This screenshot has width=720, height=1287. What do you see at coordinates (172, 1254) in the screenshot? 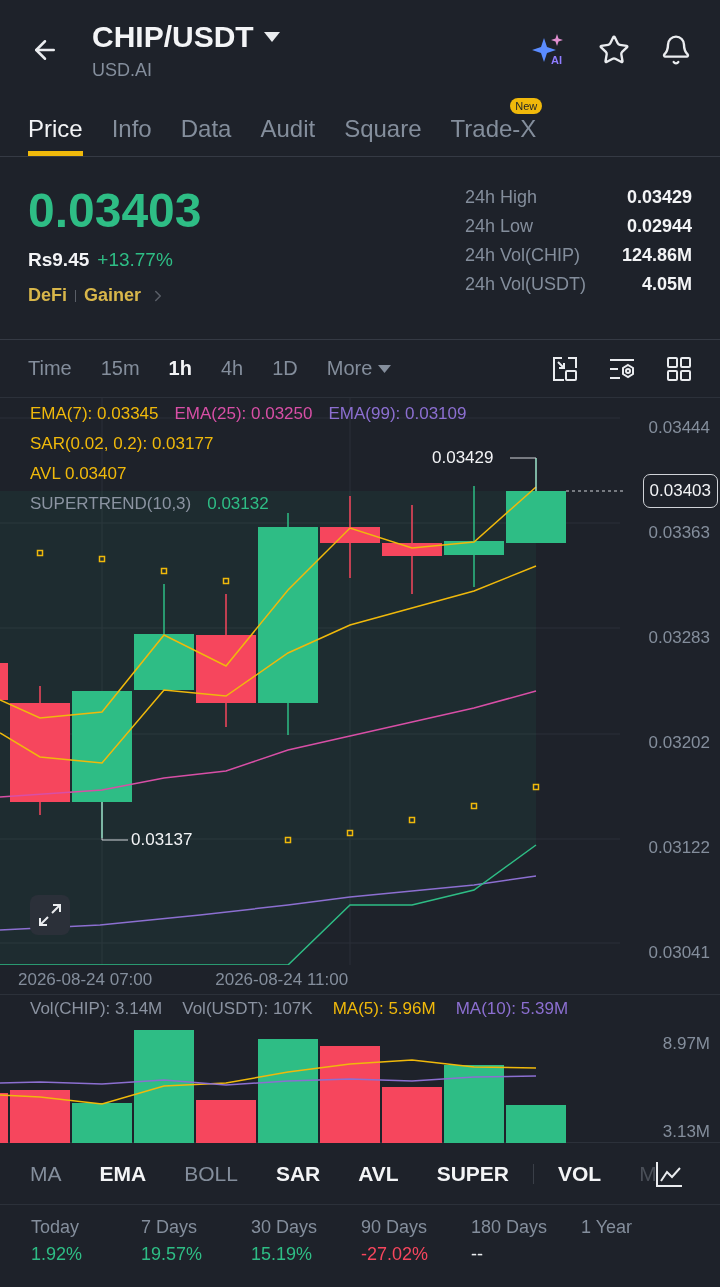
I see `period-change: 19.57%` at bounding box center [172, 1254].